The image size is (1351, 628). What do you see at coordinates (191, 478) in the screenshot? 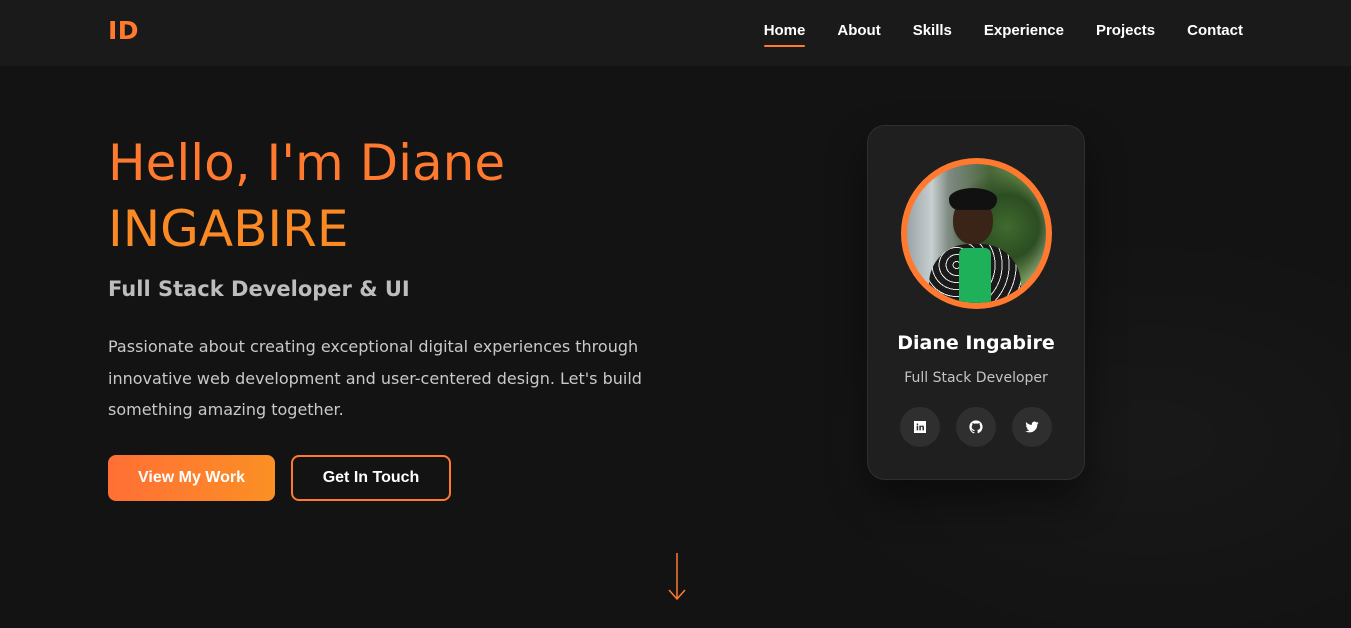
I see `view-my-work-button: View My Work` at bounding box center [191, 478].